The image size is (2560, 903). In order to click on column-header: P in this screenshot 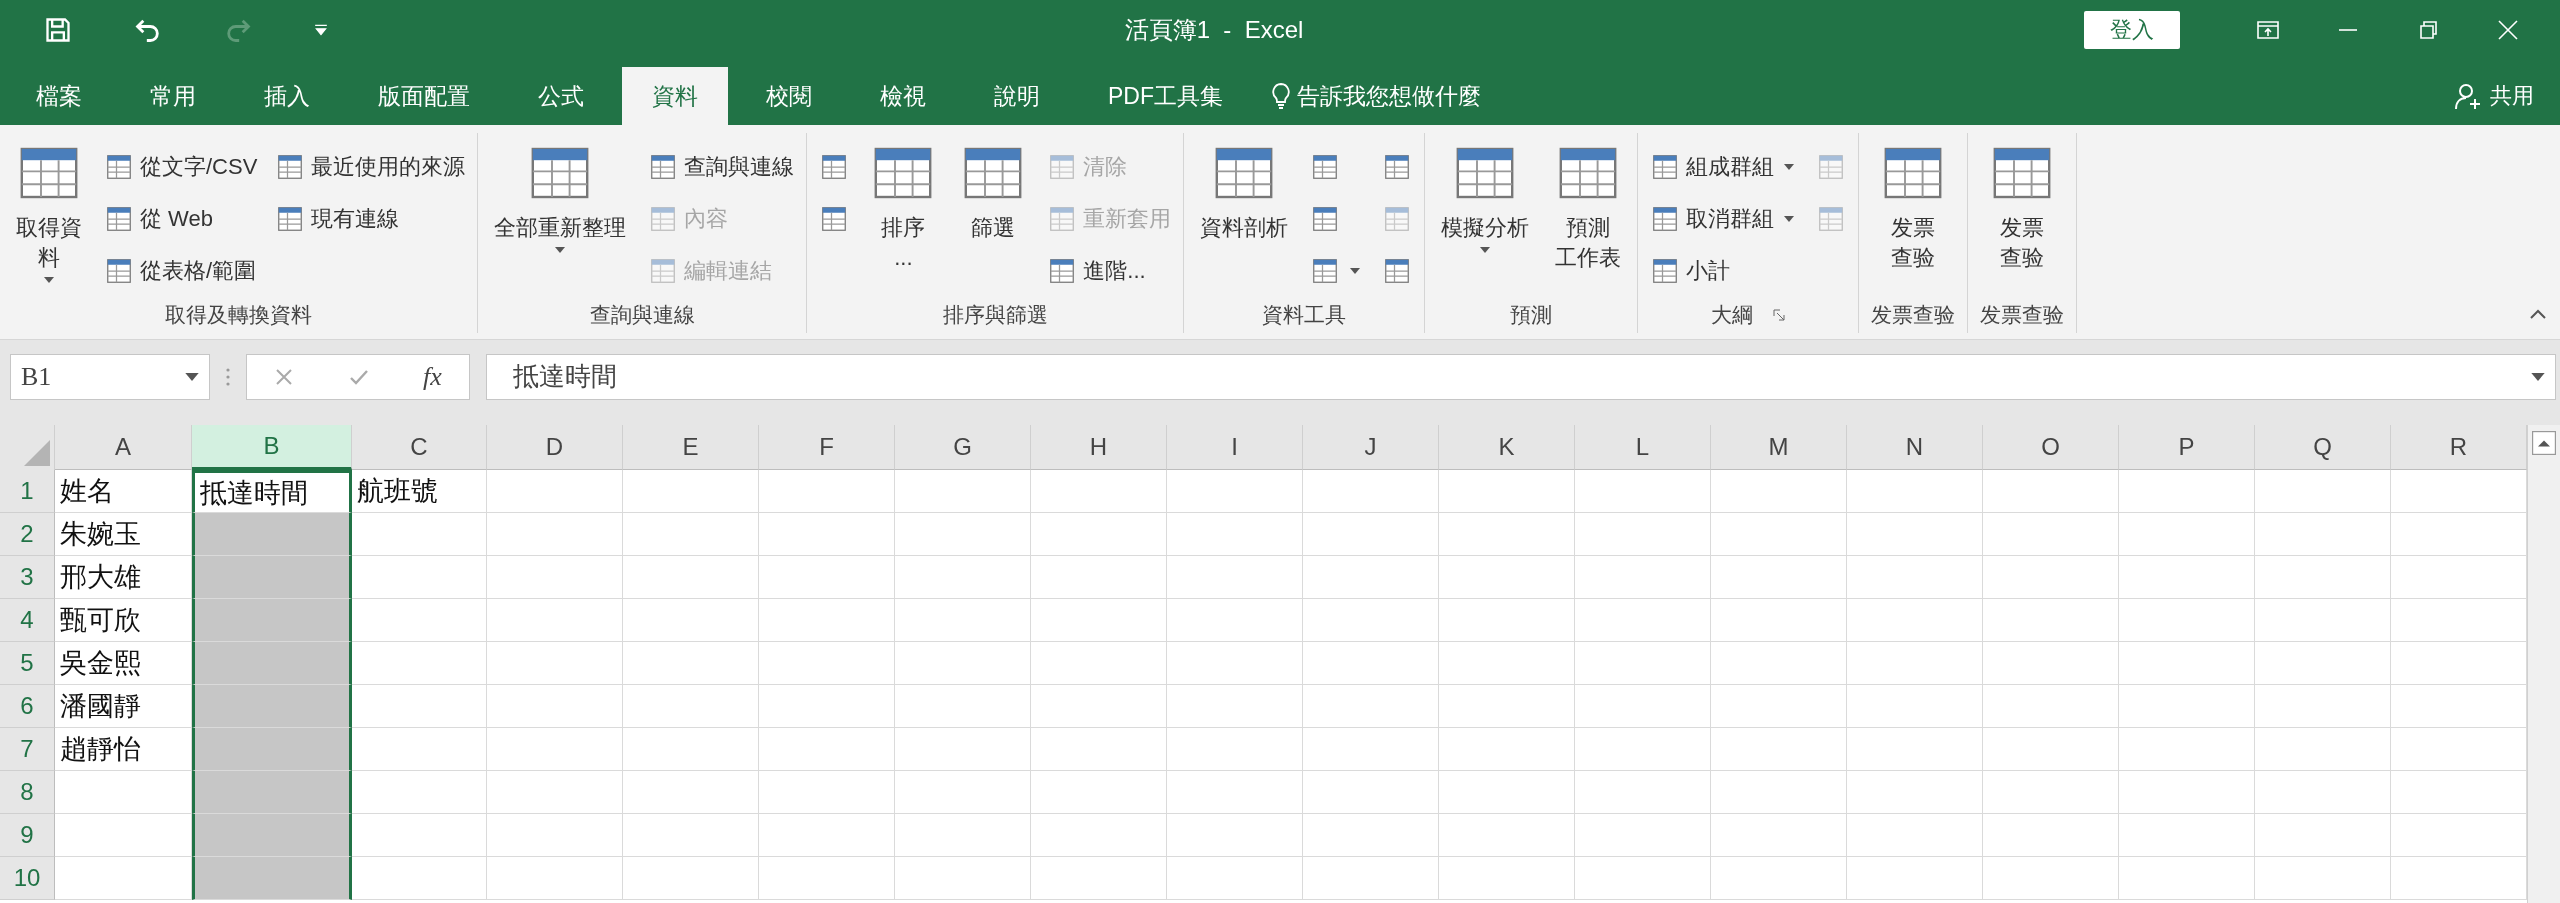, I will do `click(2187, 447)`.